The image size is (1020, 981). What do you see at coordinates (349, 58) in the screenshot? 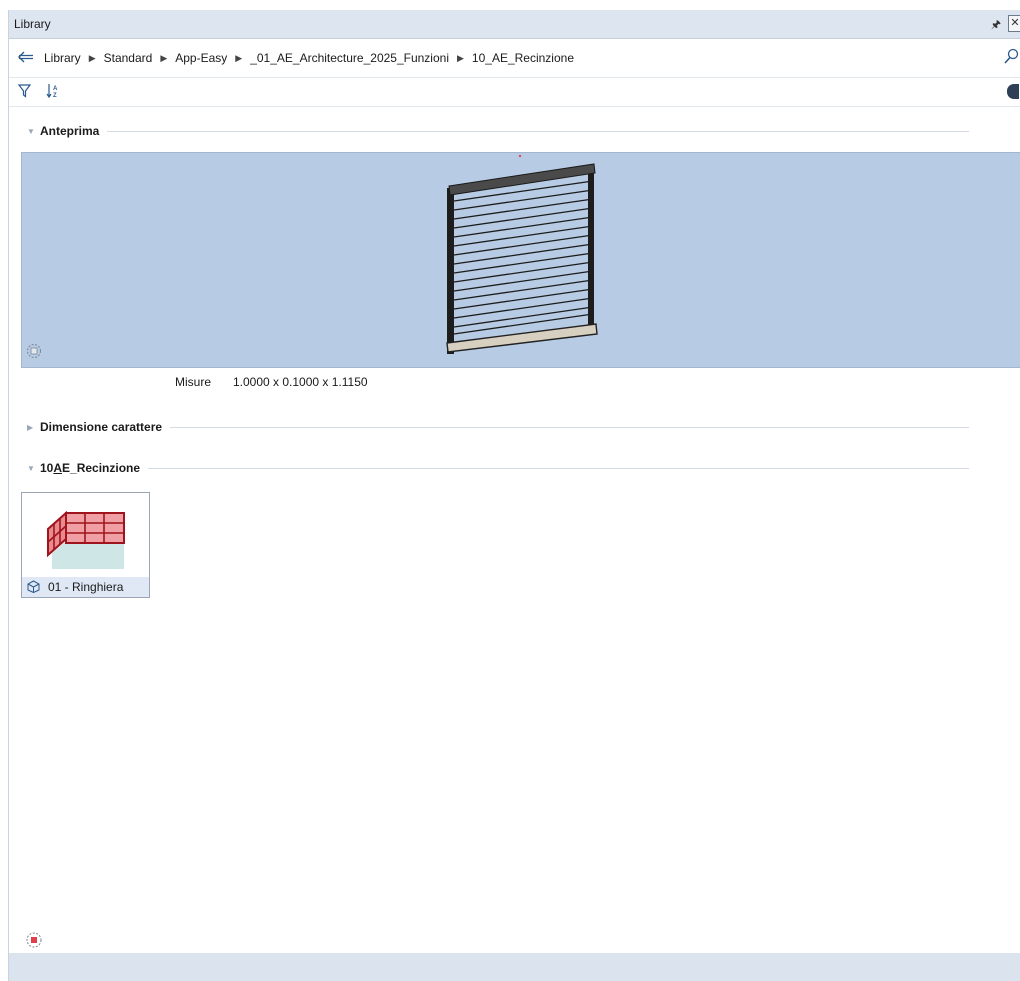
I see `breadcrumb-architecture-folder: _01_AE_Architecture_2025_Funzioni` at bounding box center [349, 58].